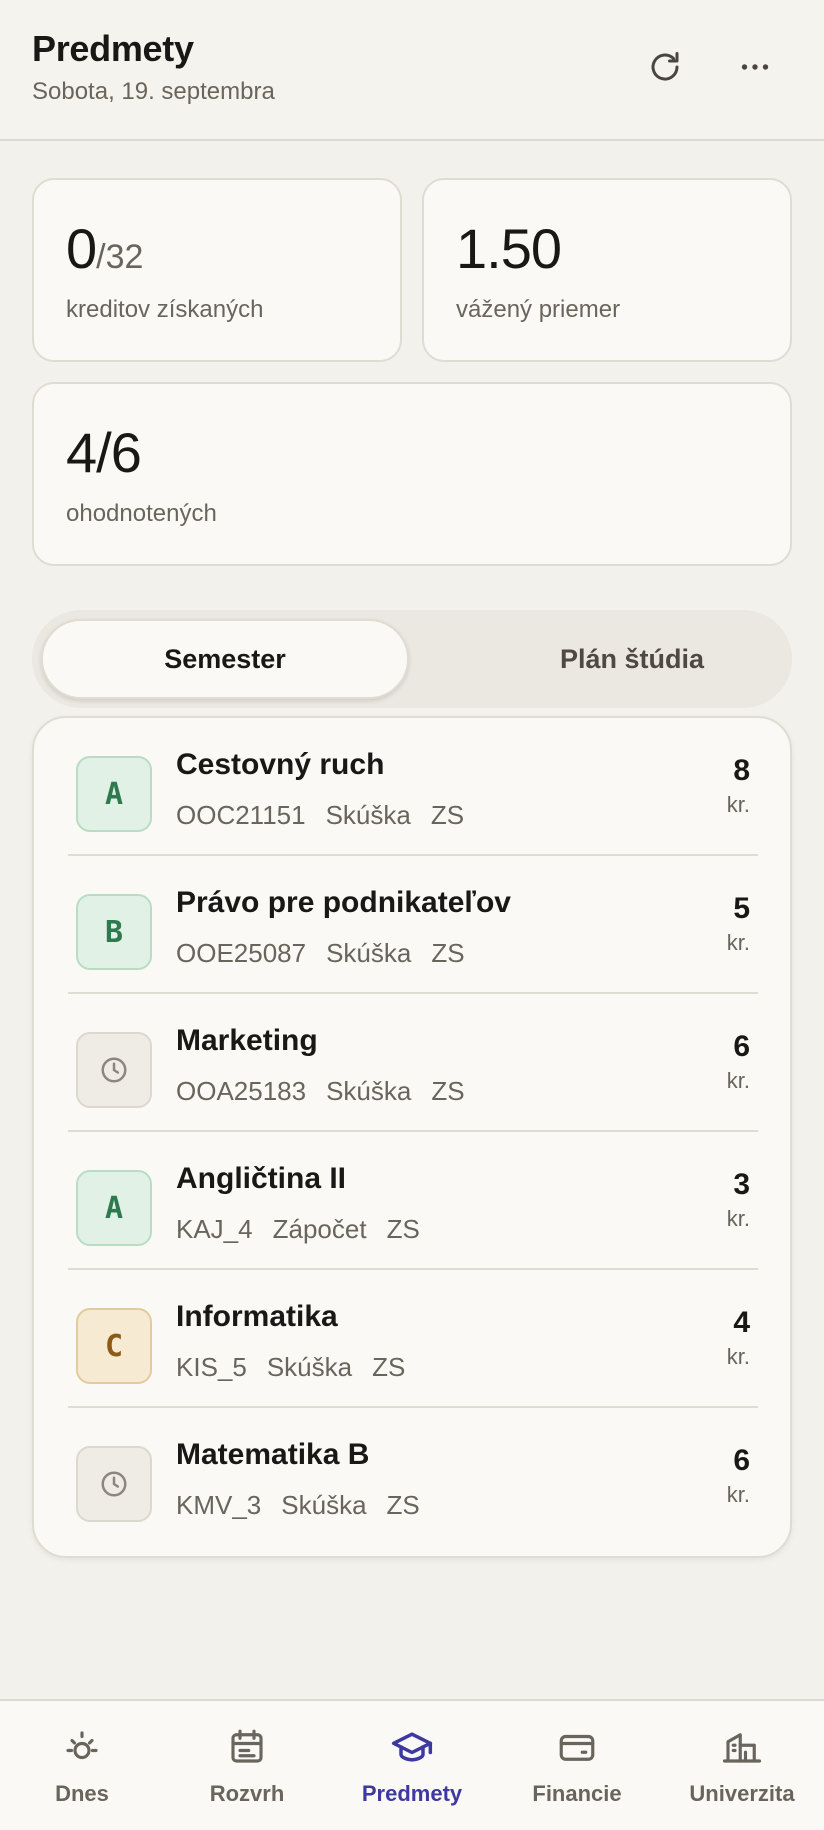  I want to click on nav-label: Rozvrh, so click(247, 1793).